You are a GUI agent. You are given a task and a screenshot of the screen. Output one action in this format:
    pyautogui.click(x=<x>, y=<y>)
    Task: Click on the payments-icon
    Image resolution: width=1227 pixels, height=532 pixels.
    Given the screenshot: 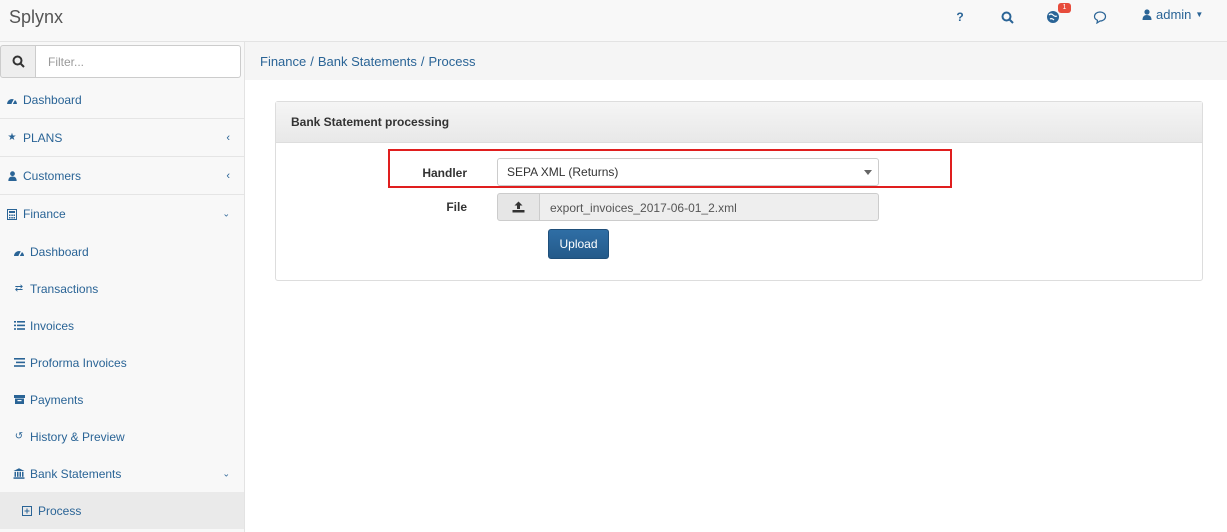 What is the action you would take?
    pyautogui.click(x=19, y=400)
    